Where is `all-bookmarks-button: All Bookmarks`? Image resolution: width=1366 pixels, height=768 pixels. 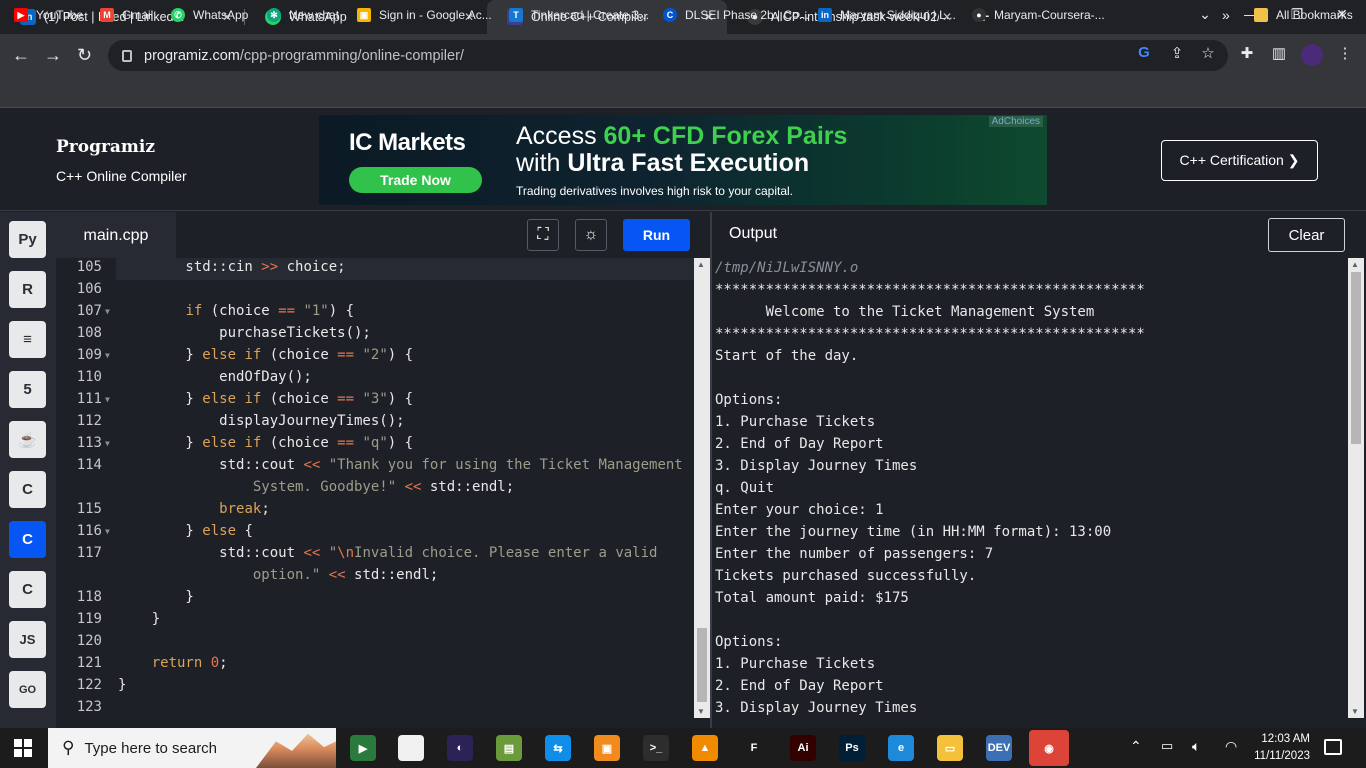
all-bookmarks-button: All Bookmarks is located at coordinates (1303, 15).